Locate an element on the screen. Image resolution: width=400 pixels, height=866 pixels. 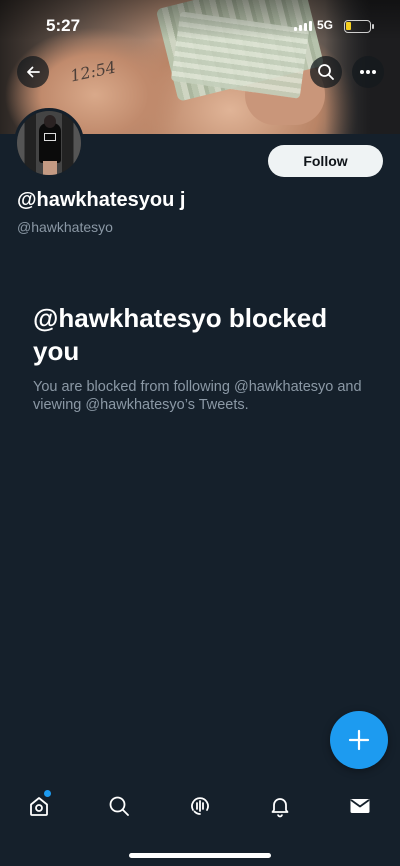
compose-tweet-button is located at coordinates (359, 740).